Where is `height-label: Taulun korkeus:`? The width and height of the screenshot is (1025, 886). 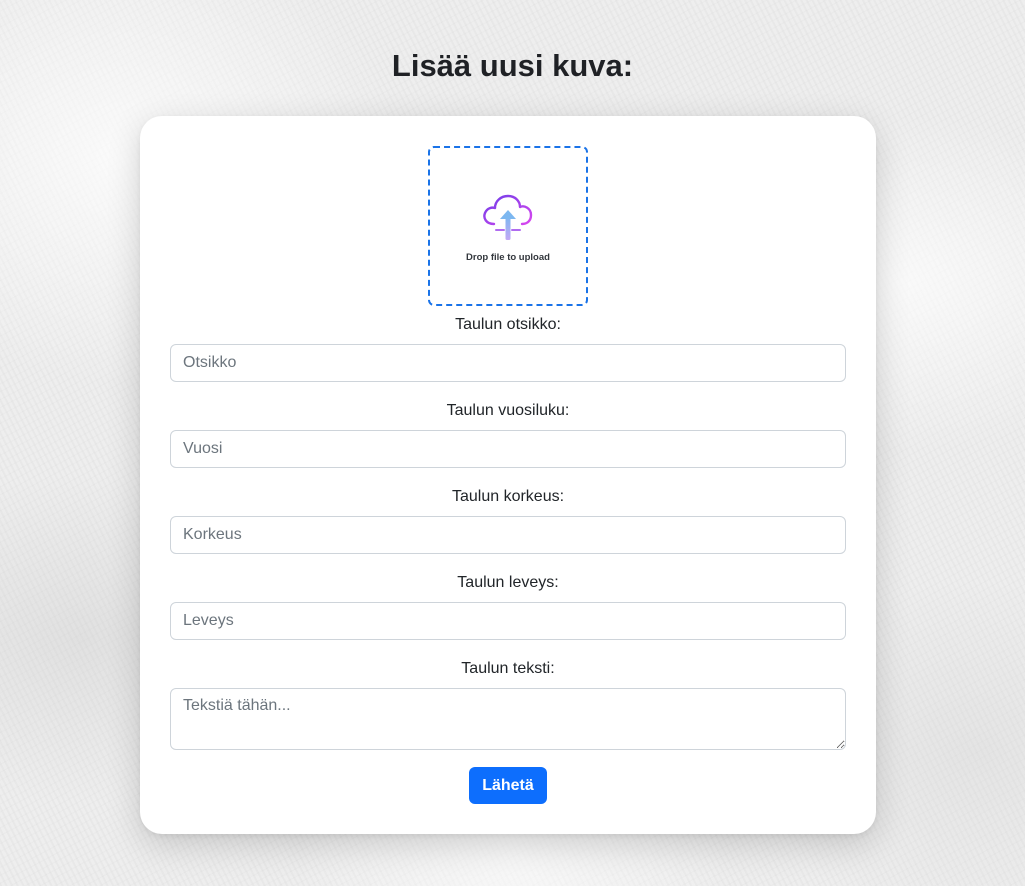
height-label: Taulun korkeus: is located at coordinates (508, 496).